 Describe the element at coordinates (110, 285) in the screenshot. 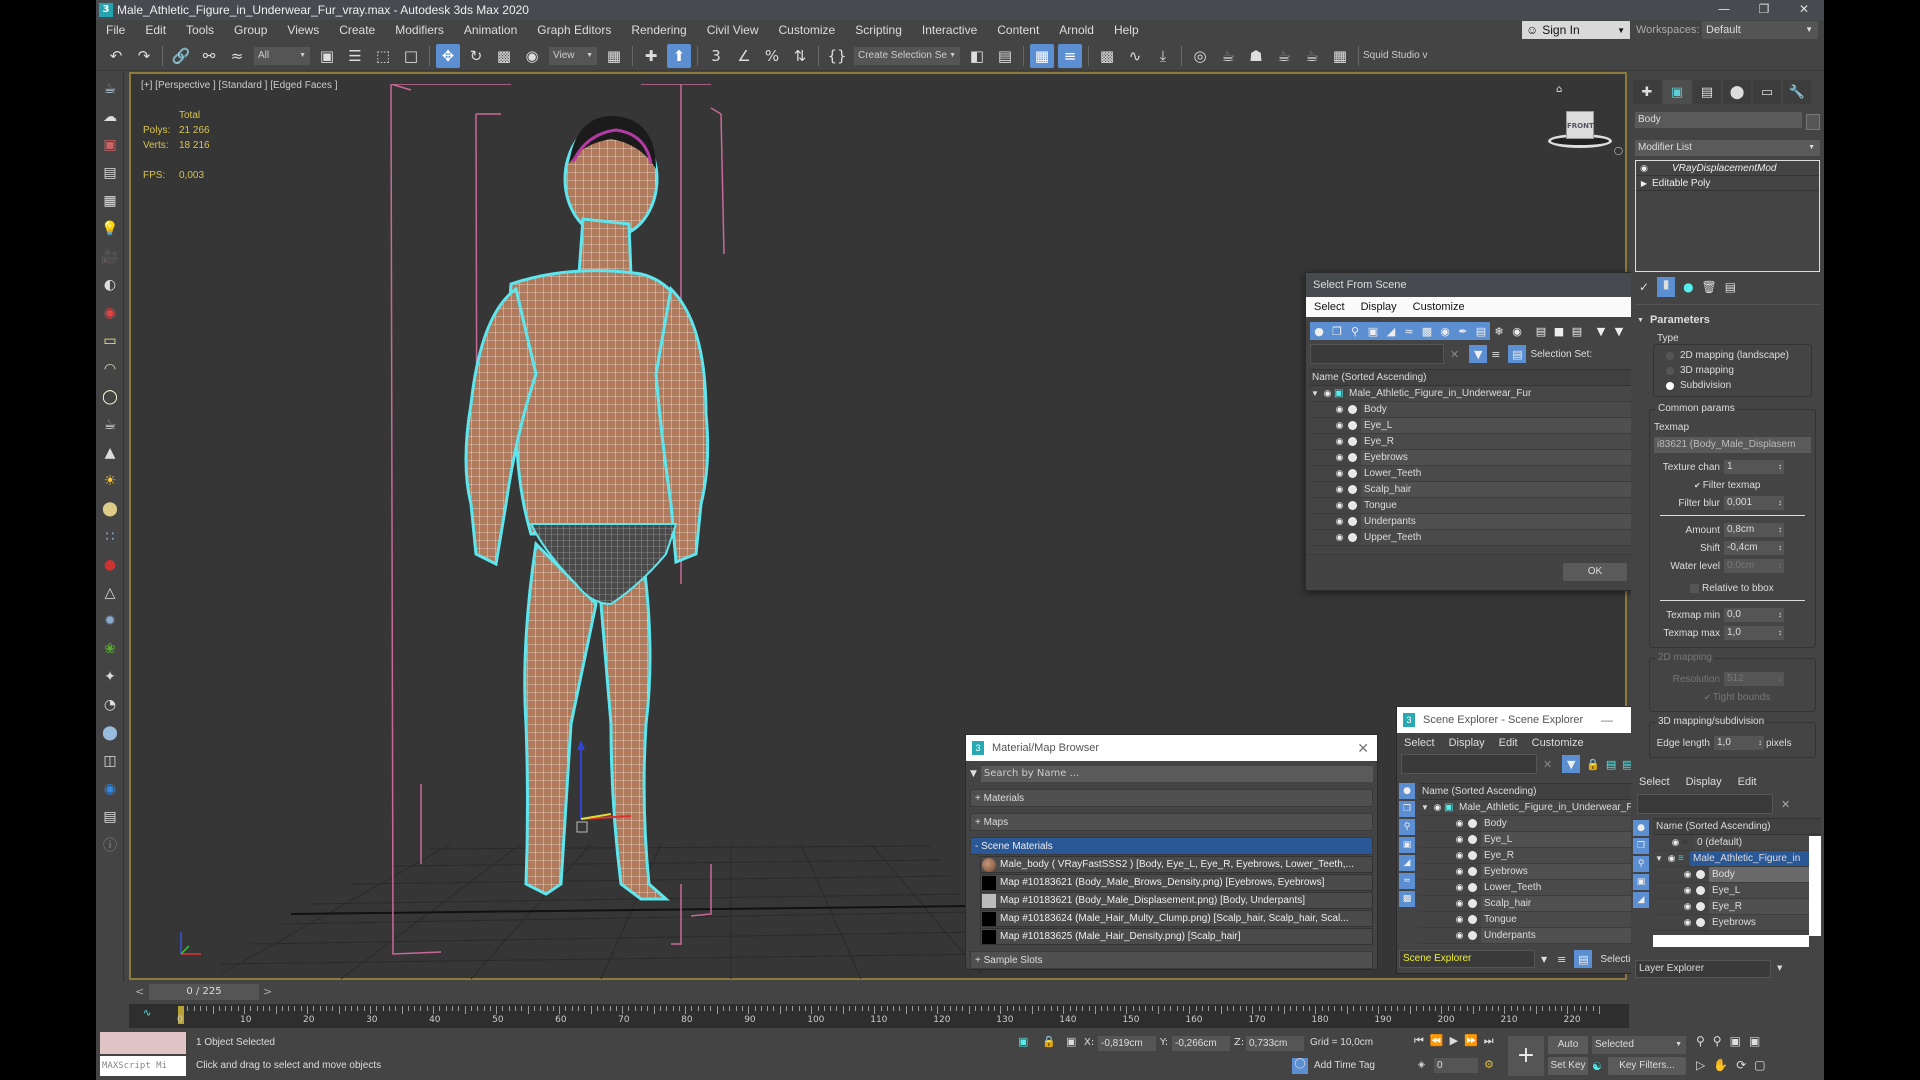

I see `dome-light-icon: ◐` at that location.